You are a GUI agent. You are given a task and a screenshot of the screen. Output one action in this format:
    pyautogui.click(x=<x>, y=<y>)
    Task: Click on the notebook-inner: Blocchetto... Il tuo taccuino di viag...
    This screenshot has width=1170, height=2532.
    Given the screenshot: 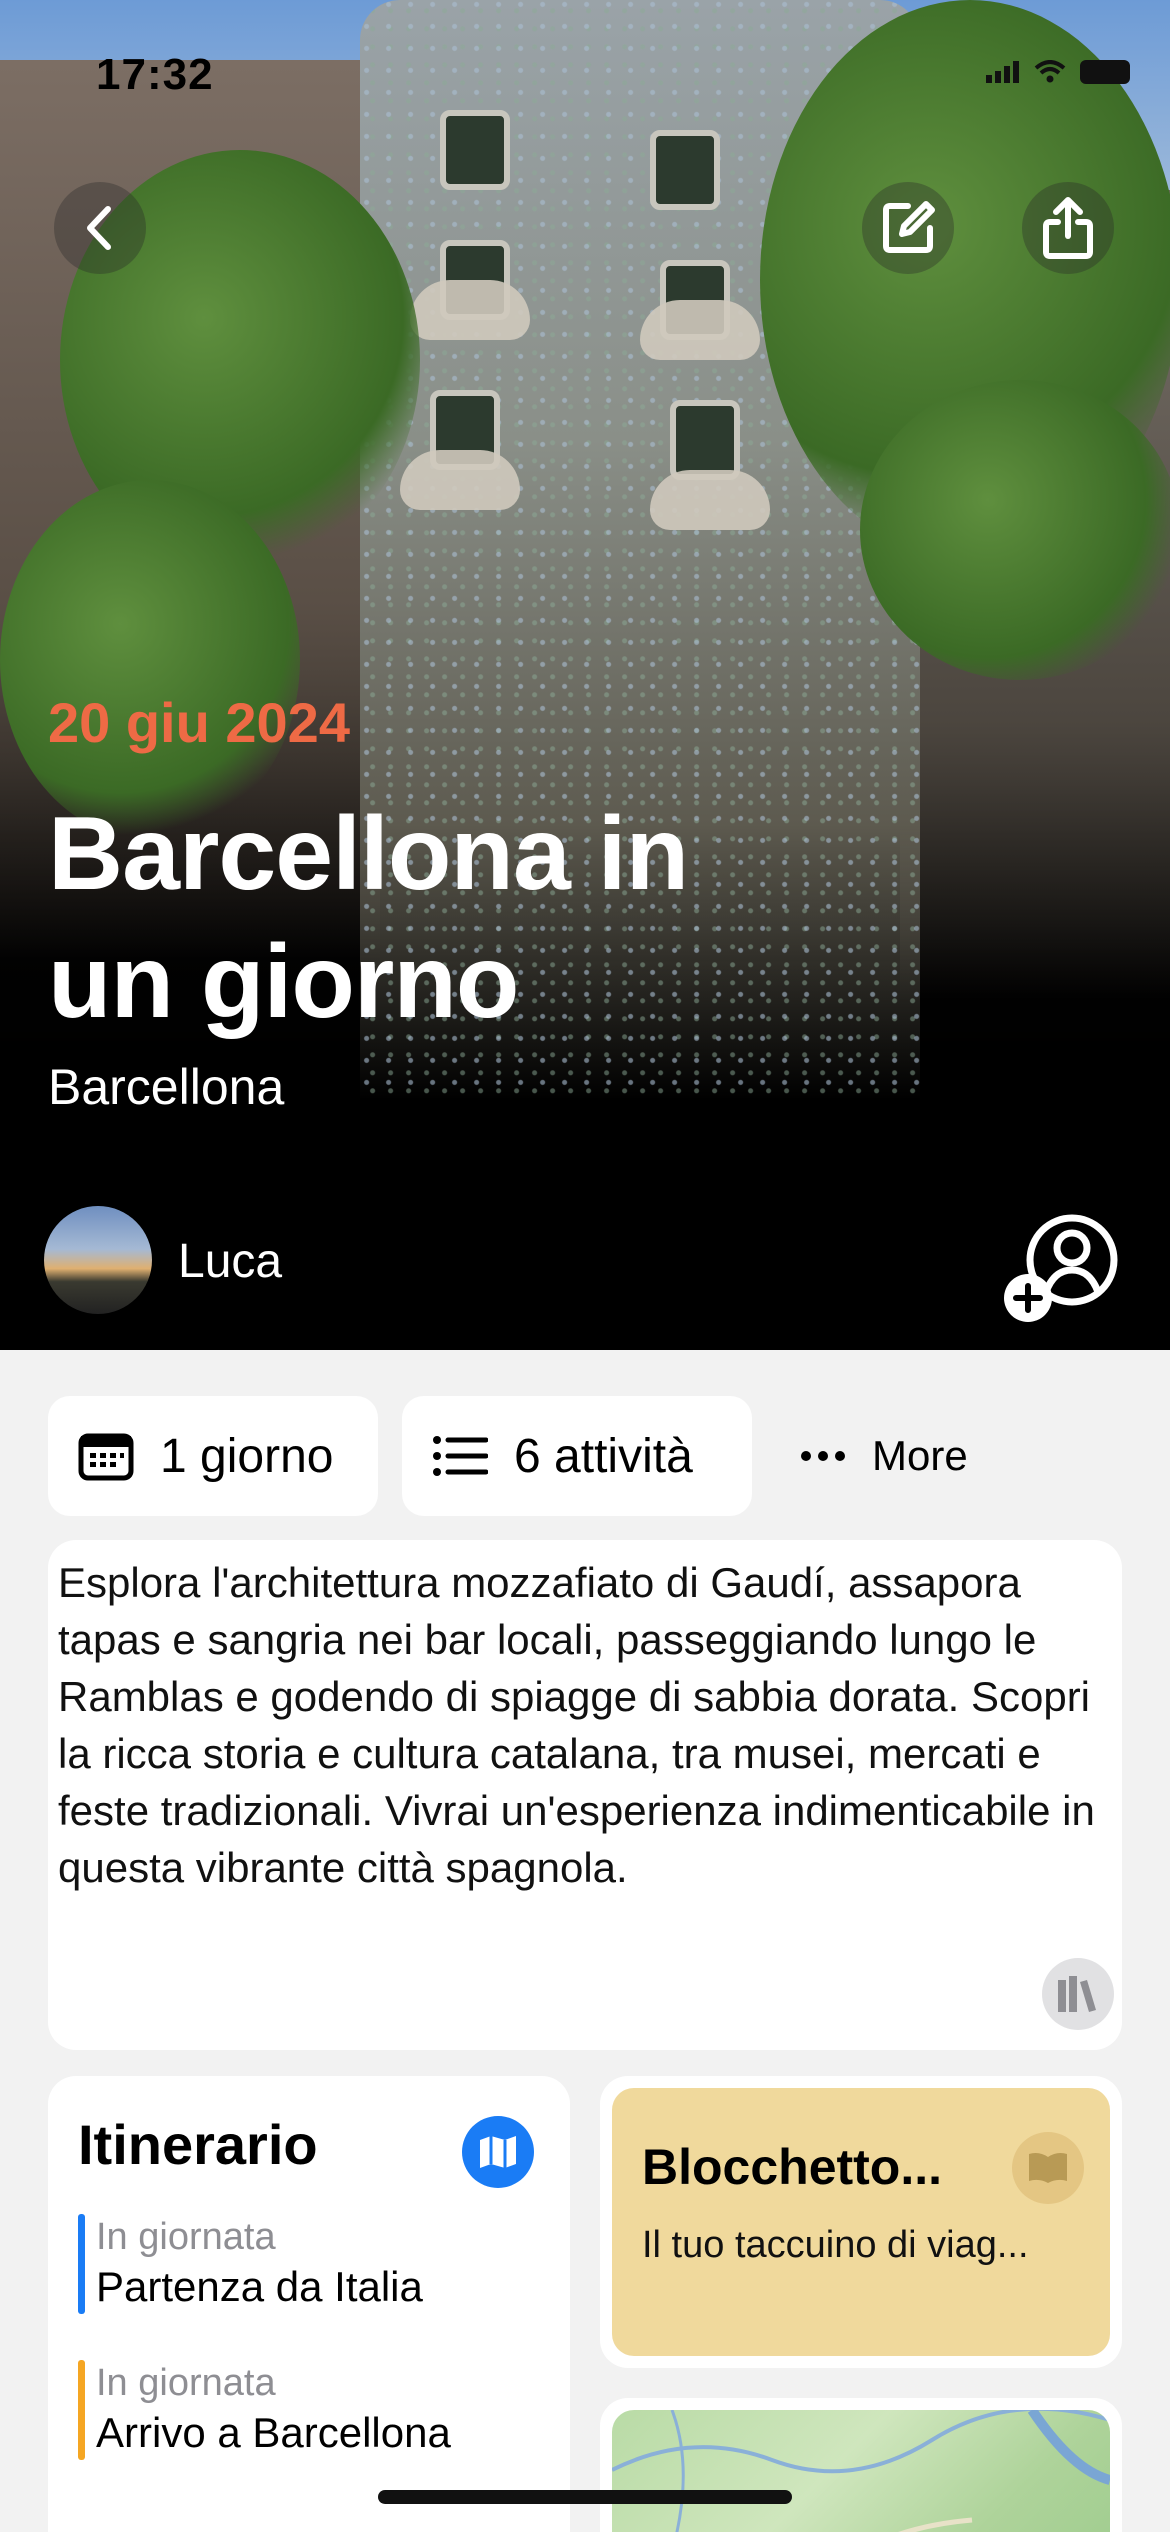 What is the action you would take?
    pyautogui.click(x=861, y=2222)
    